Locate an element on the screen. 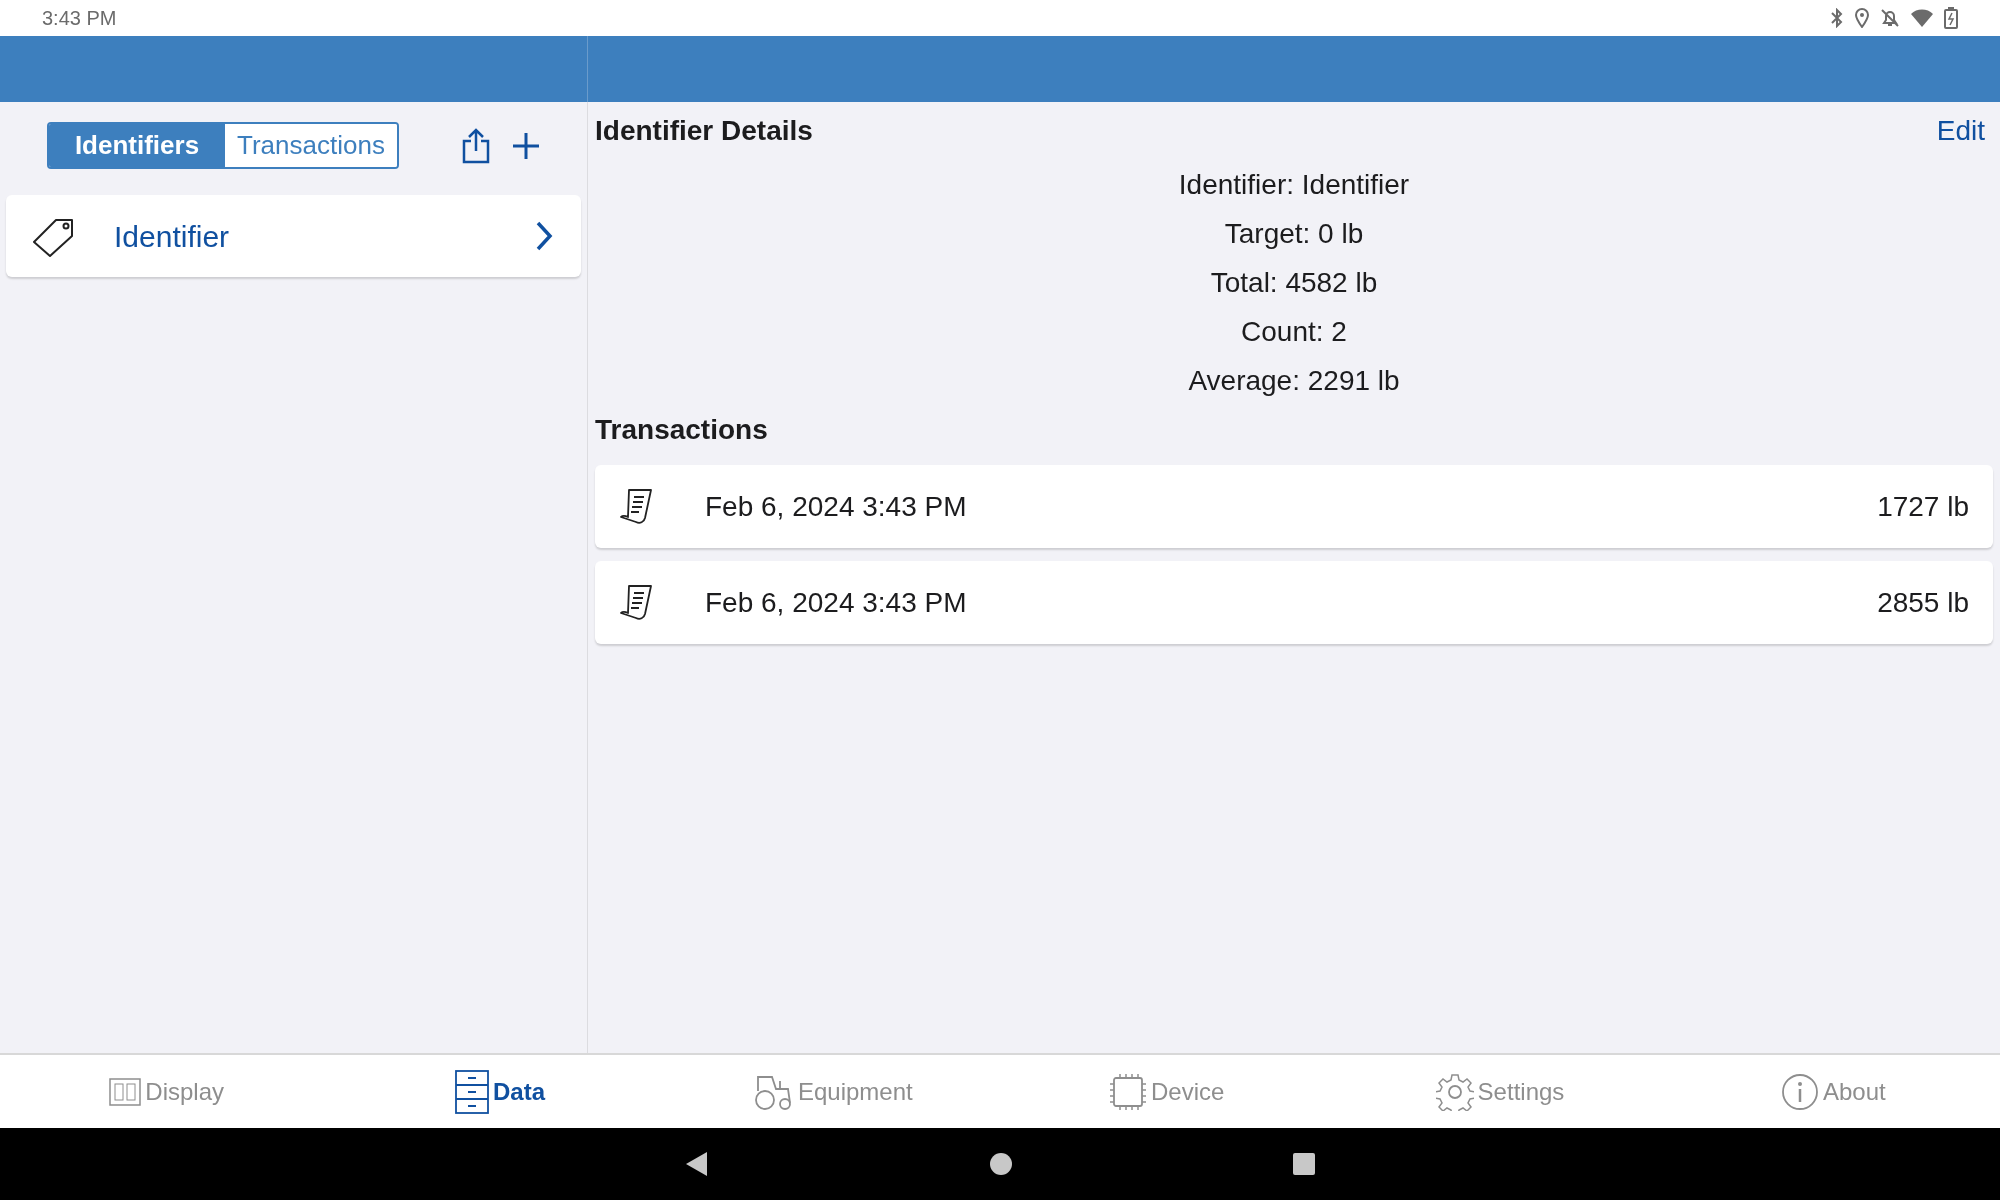 The width and height of the screenshot is (2000, 1200). chevron-right-icon is located at coordinates (544, 236).